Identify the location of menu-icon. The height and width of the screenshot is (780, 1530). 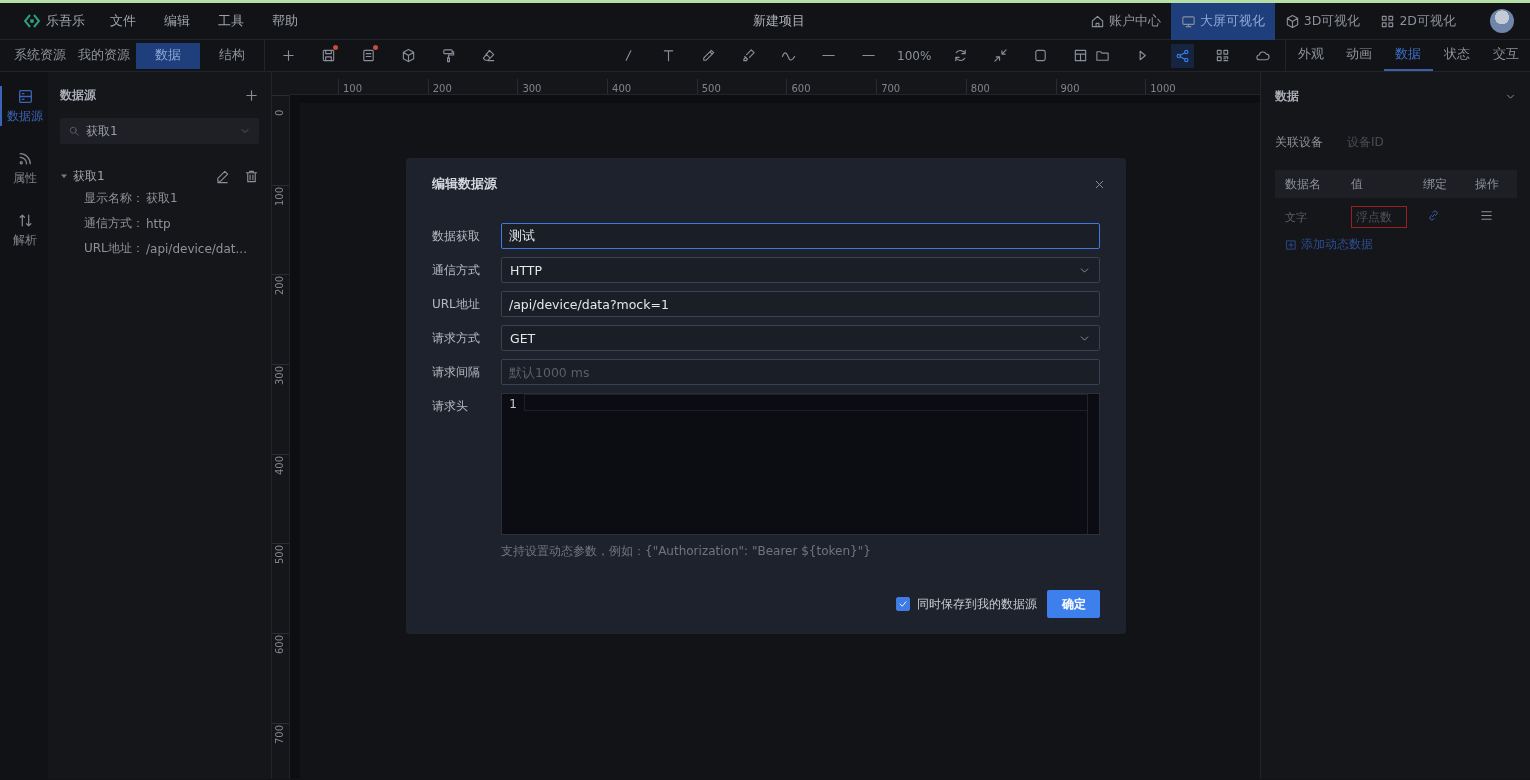
(1486, 215).